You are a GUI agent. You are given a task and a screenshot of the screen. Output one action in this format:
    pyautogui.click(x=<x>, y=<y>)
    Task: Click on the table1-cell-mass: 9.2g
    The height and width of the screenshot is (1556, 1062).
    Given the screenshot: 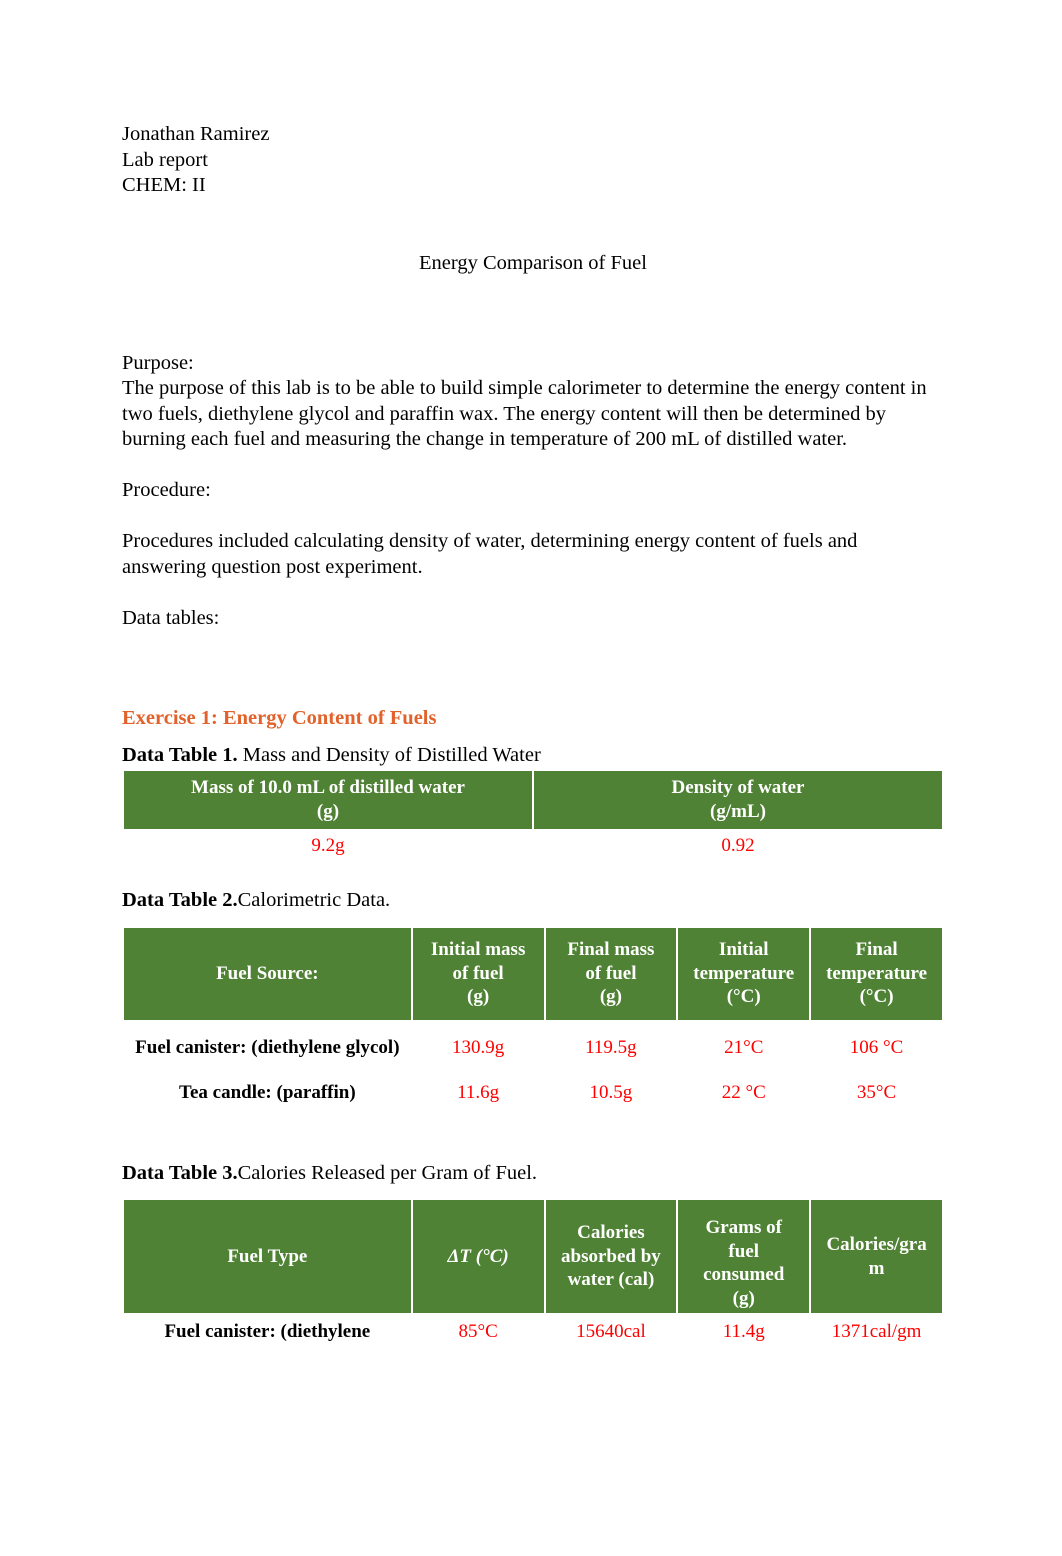 What is the action you would take?
    pyautogui.click(x=328, y=845)
    